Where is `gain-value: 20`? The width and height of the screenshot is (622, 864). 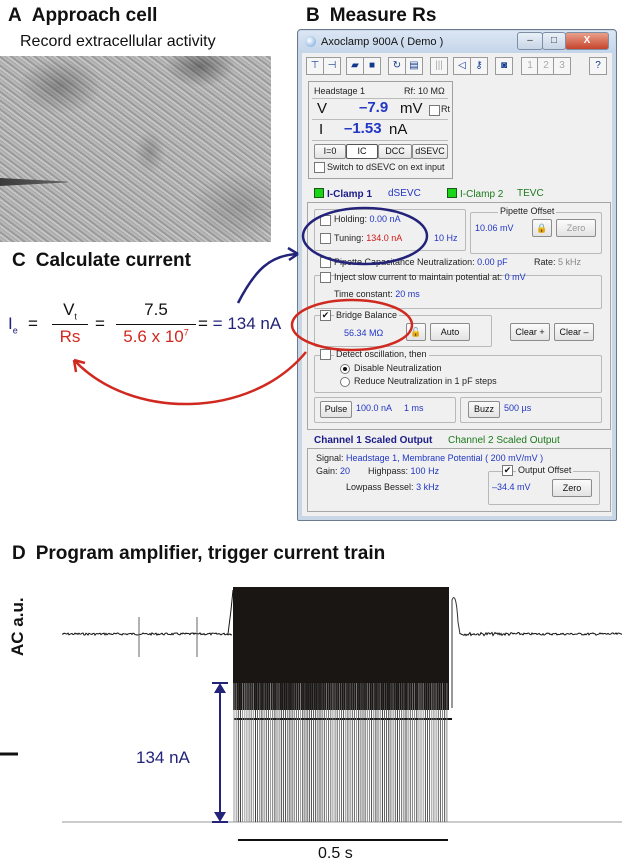
gain-value: 20 is located at coordinates (345, 471).